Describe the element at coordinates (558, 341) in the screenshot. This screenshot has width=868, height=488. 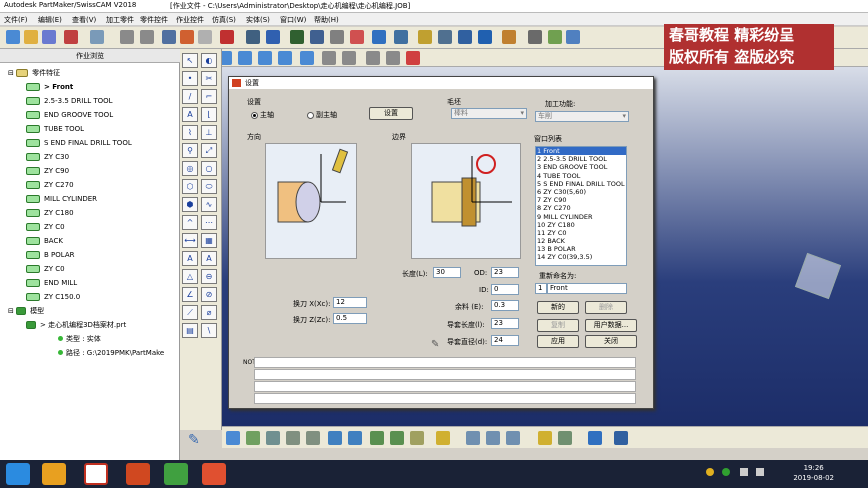
I see `apply-button: 应用` at that location.